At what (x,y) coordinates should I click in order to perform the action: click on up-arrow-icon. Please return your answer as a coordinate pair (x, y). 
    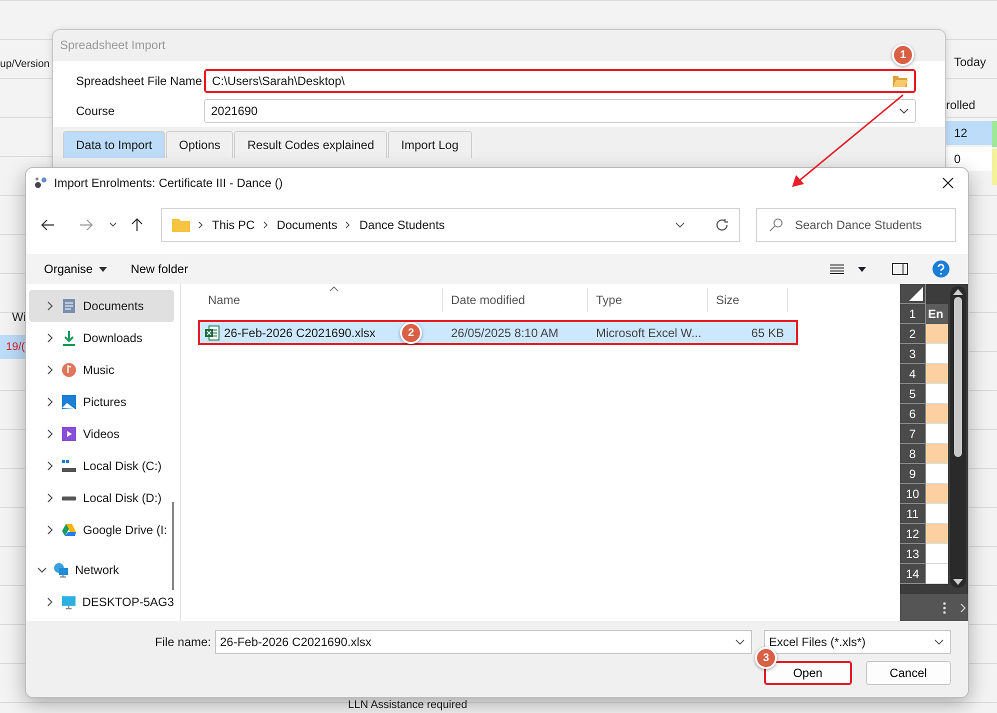
    Looking at the image, I should click on (137, 225).